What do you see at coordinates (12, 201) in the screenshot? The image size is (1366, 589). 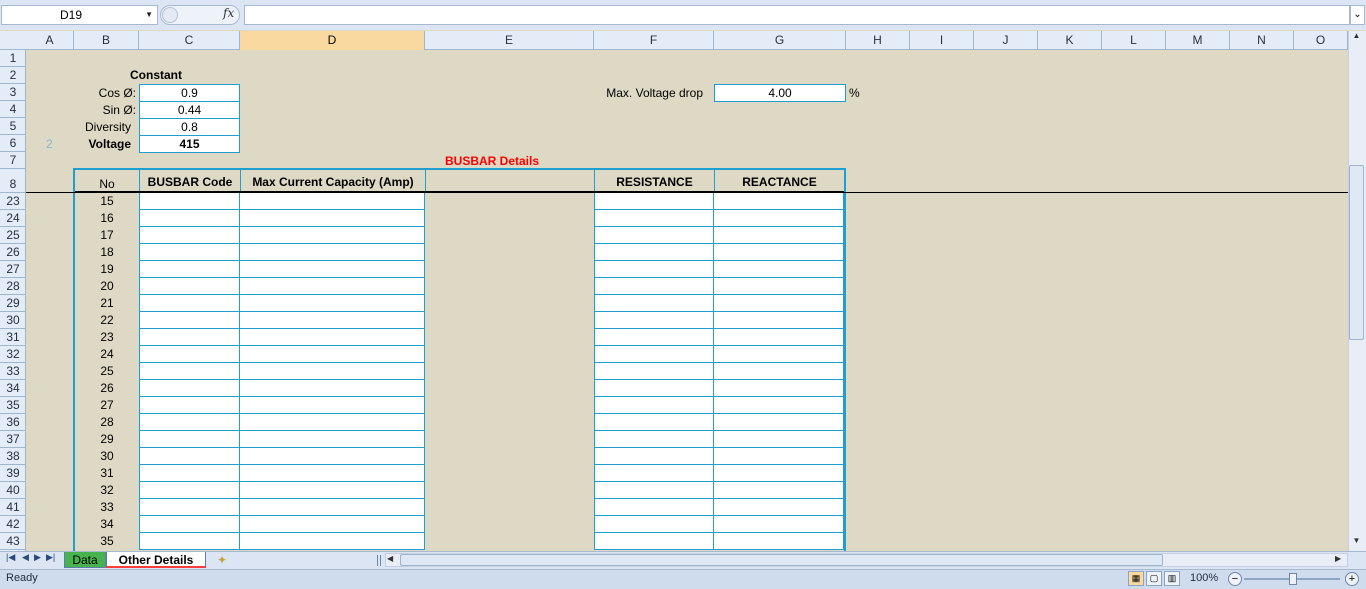 I see `row-header: 23` at bounding box center [12, 201].